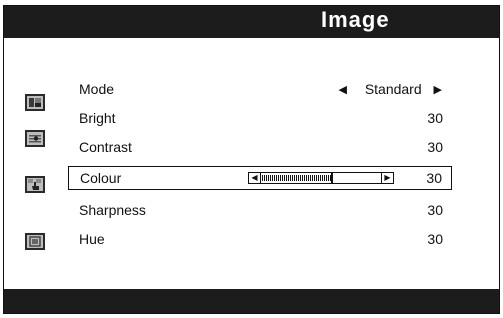 The image size is (503, 318). Describe the element at coordinates (260, 148) in the screenshot. I see `setting-contrast: Contrast 30` at that location.